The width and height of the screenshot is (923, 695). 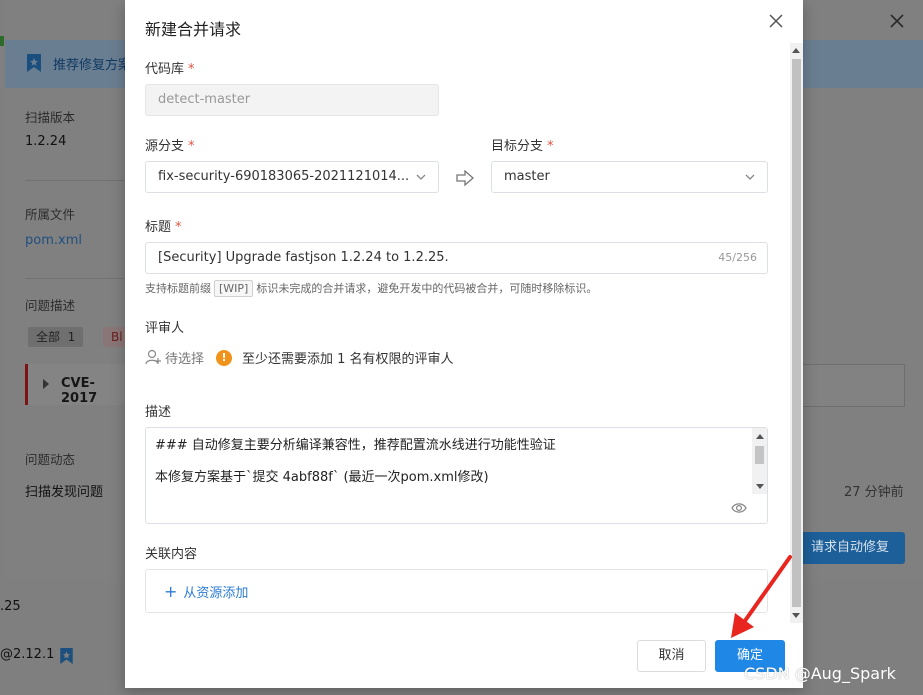 What do you see at coordinates (527, 176) in the screenshot?
I see `target-branch-value: master` at bounding box center [527, 176].